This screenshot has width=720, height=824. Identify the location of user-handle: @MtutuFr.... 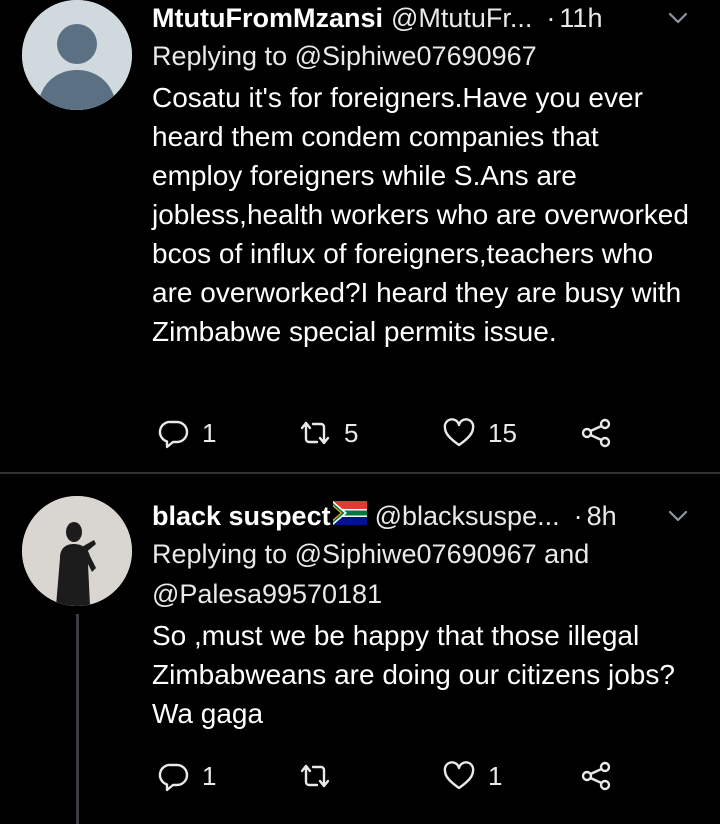
(461, 18).